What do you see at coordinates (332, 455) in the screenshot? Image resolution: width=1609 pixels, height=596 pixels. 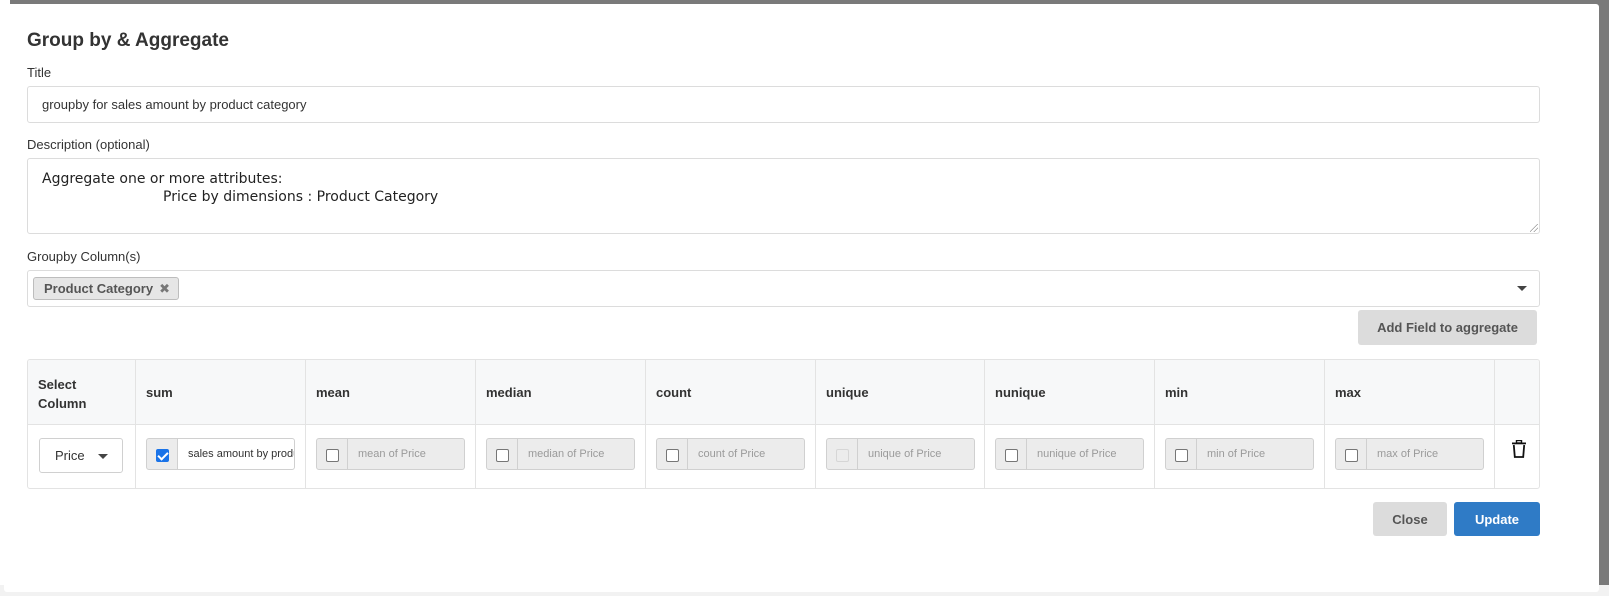 I see `mean-checkbox` at bounding box center [332, 455].